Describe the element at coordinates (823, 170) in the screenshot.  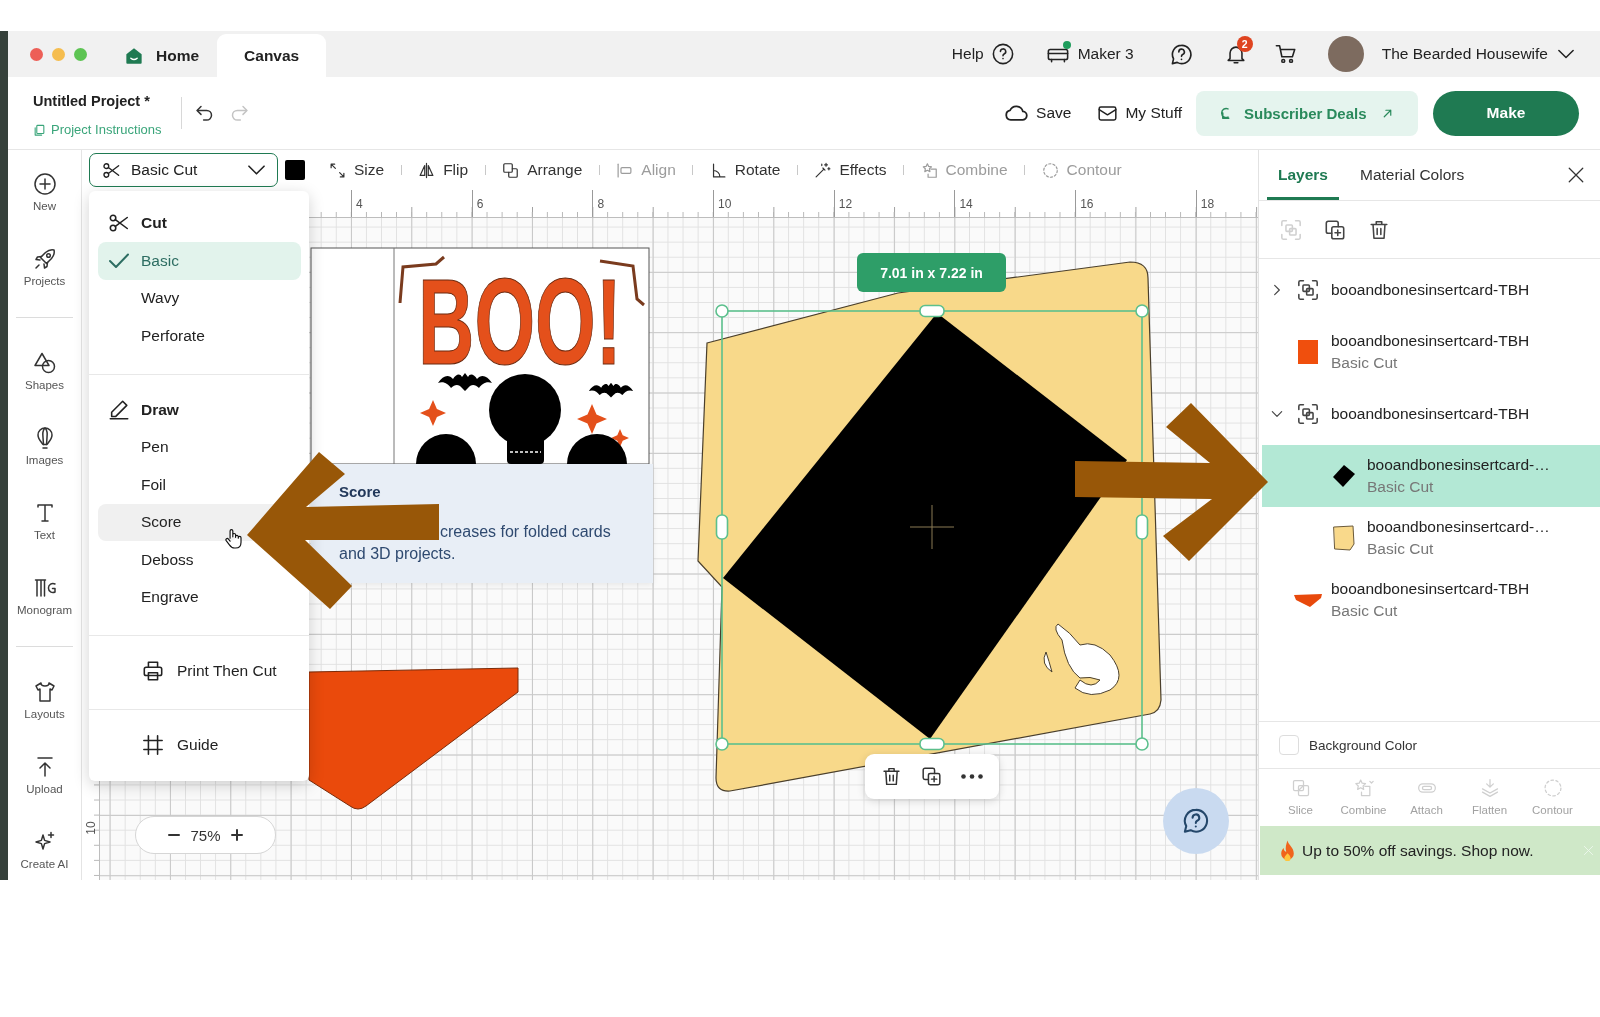
I see `magic-wand-icon` at that location.